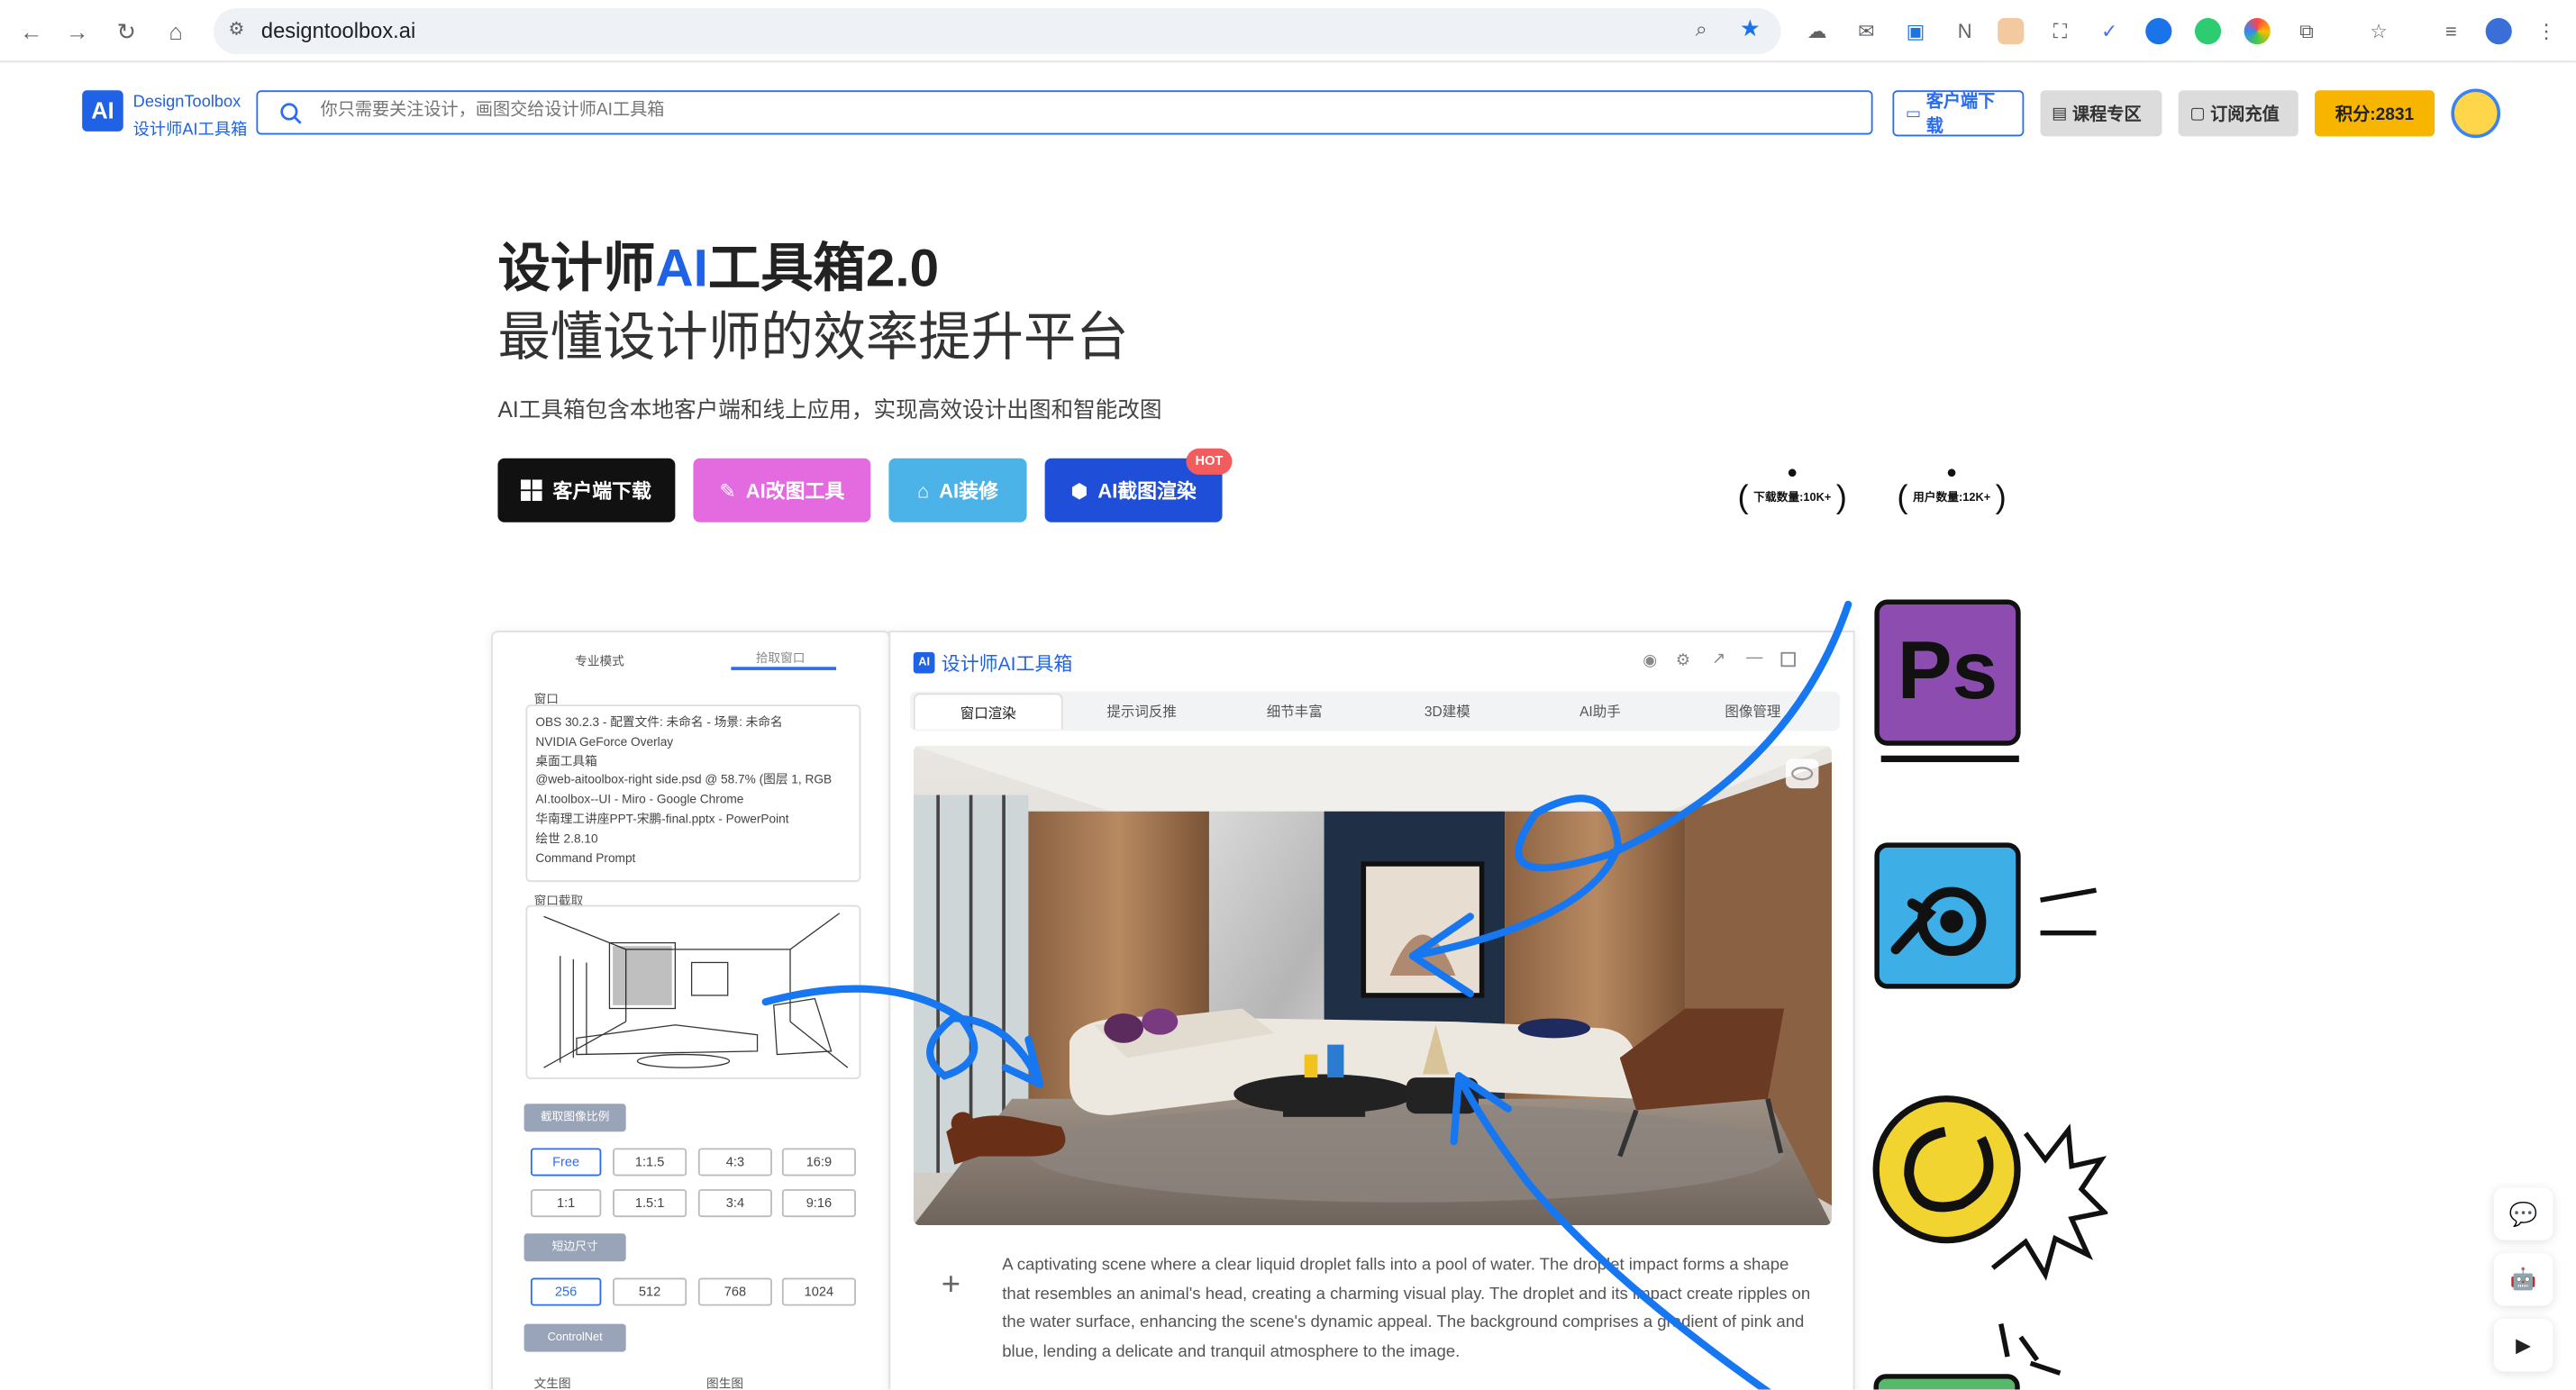  Describe the element at coordinates (1938, 922) in the screenshot. I see `blender-logo-graphic` at that location.